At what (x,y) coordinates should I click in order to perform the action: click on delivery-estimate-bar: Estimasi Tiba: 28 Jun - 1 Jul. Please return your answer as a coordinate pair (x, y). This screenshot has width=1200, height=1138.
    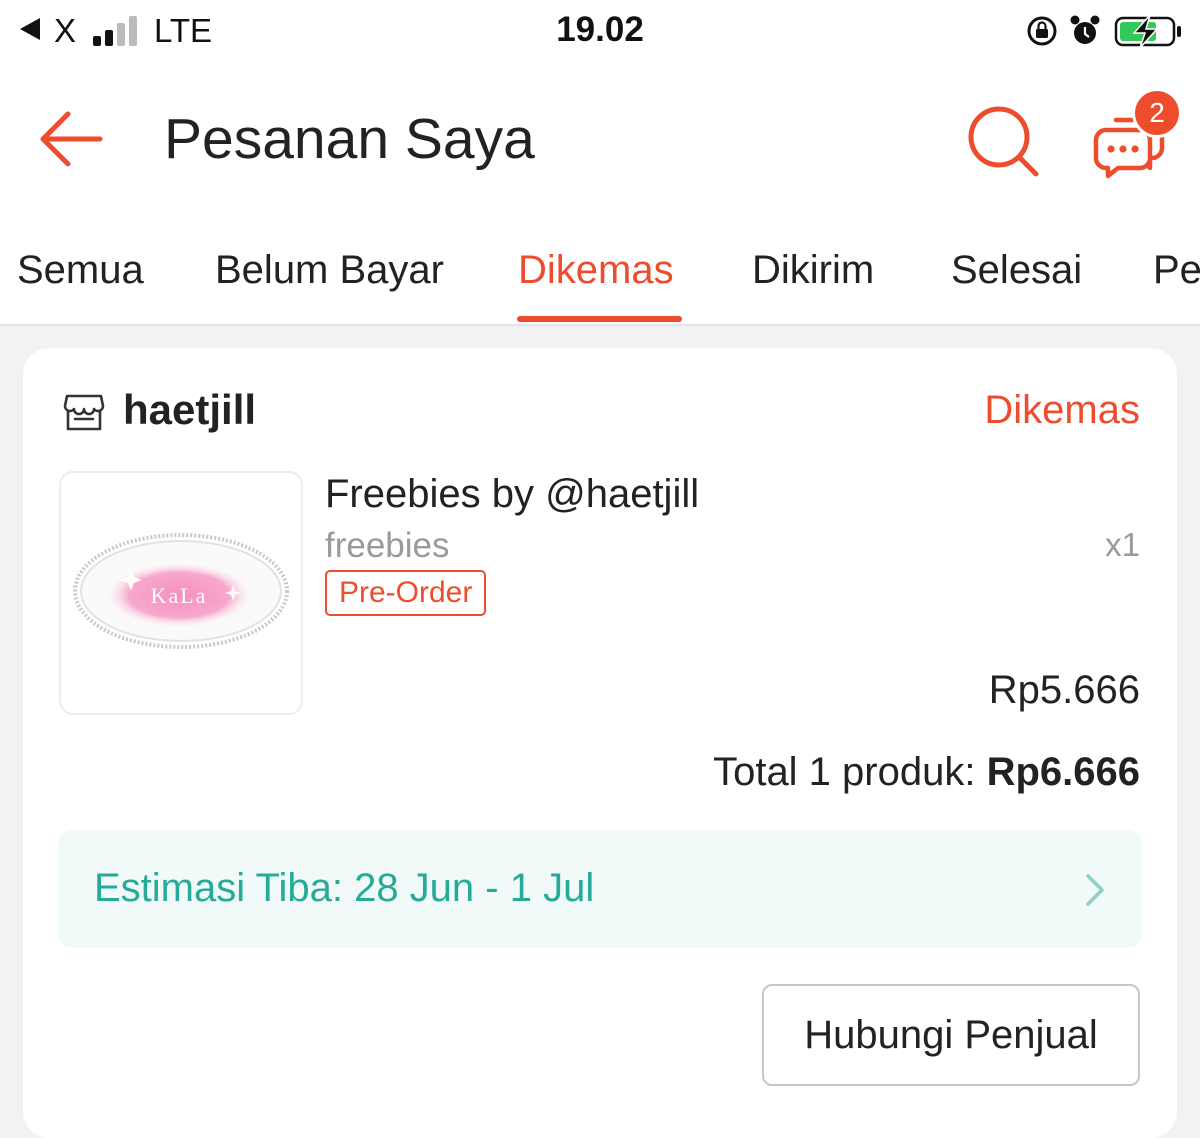
    Looking at the image, I should click on (600, 889).